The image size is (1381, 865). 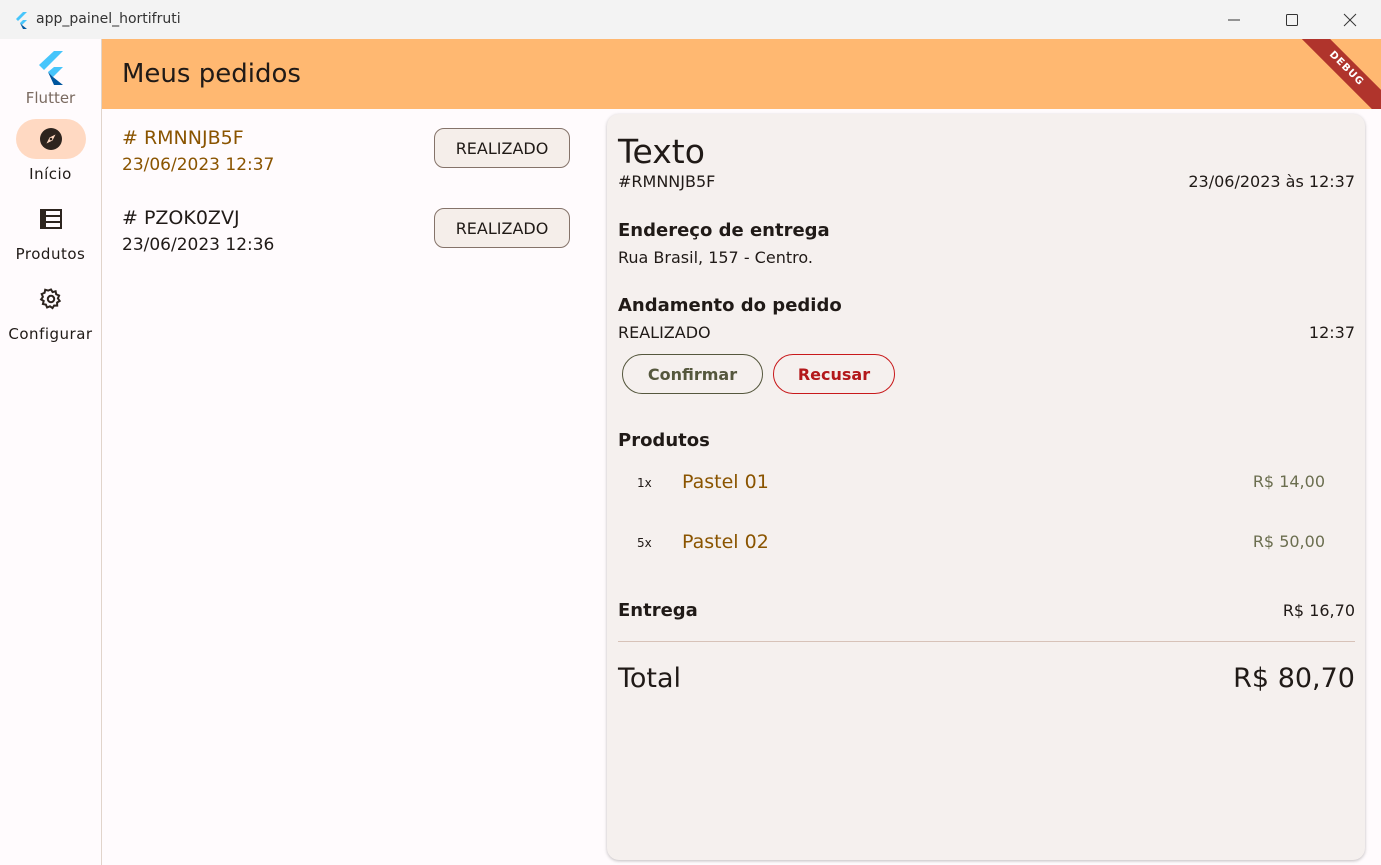 What do you see at coordinates (51, 68) in the screenshot?
I see `flutter-logo-icon` at bounding box center [51, 68].